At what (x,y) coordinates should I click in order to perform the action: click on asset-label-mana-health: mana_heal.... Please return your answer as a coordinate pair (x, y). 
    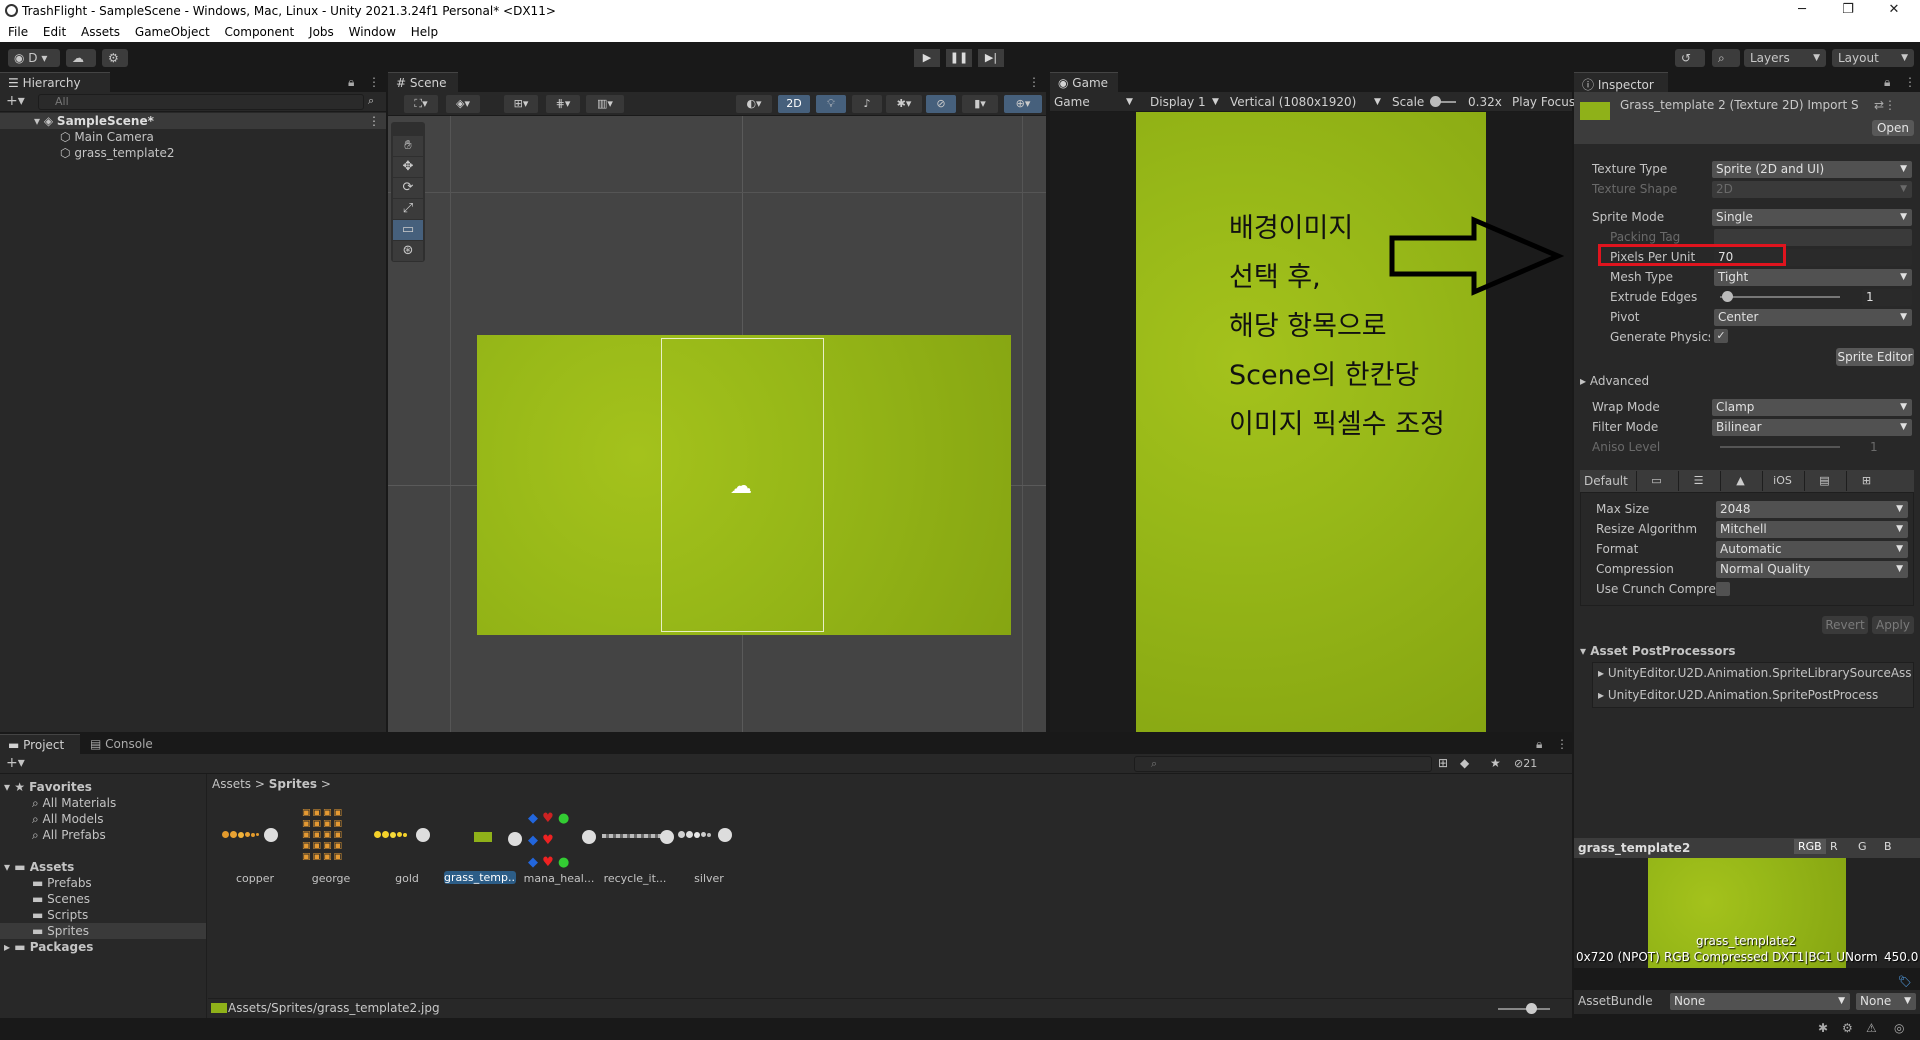
    Looking at the image, I should click on (559, 878).